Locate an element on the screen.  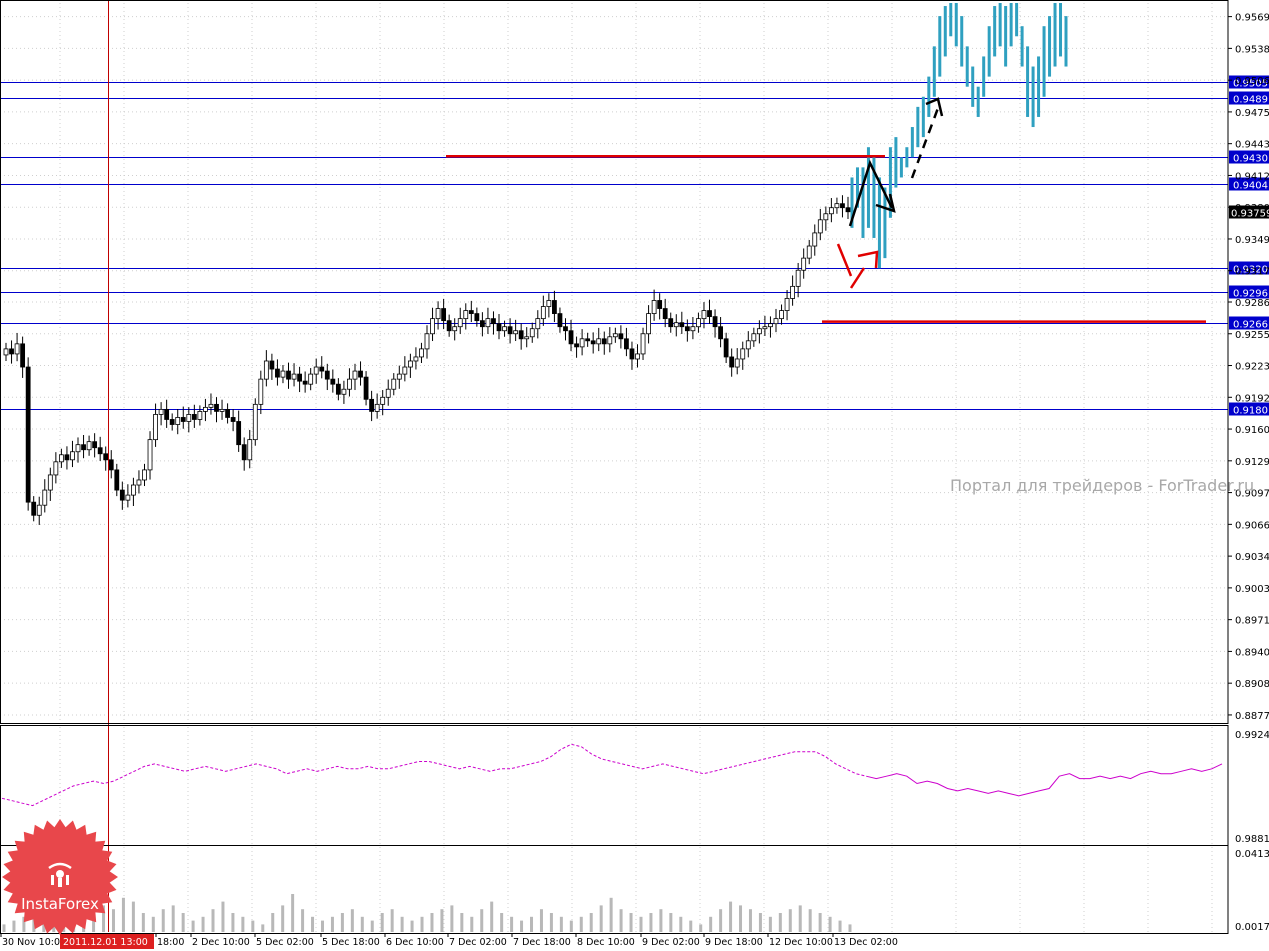
price-tick-label: 0.92550 is located at coordinates (1252, 335).